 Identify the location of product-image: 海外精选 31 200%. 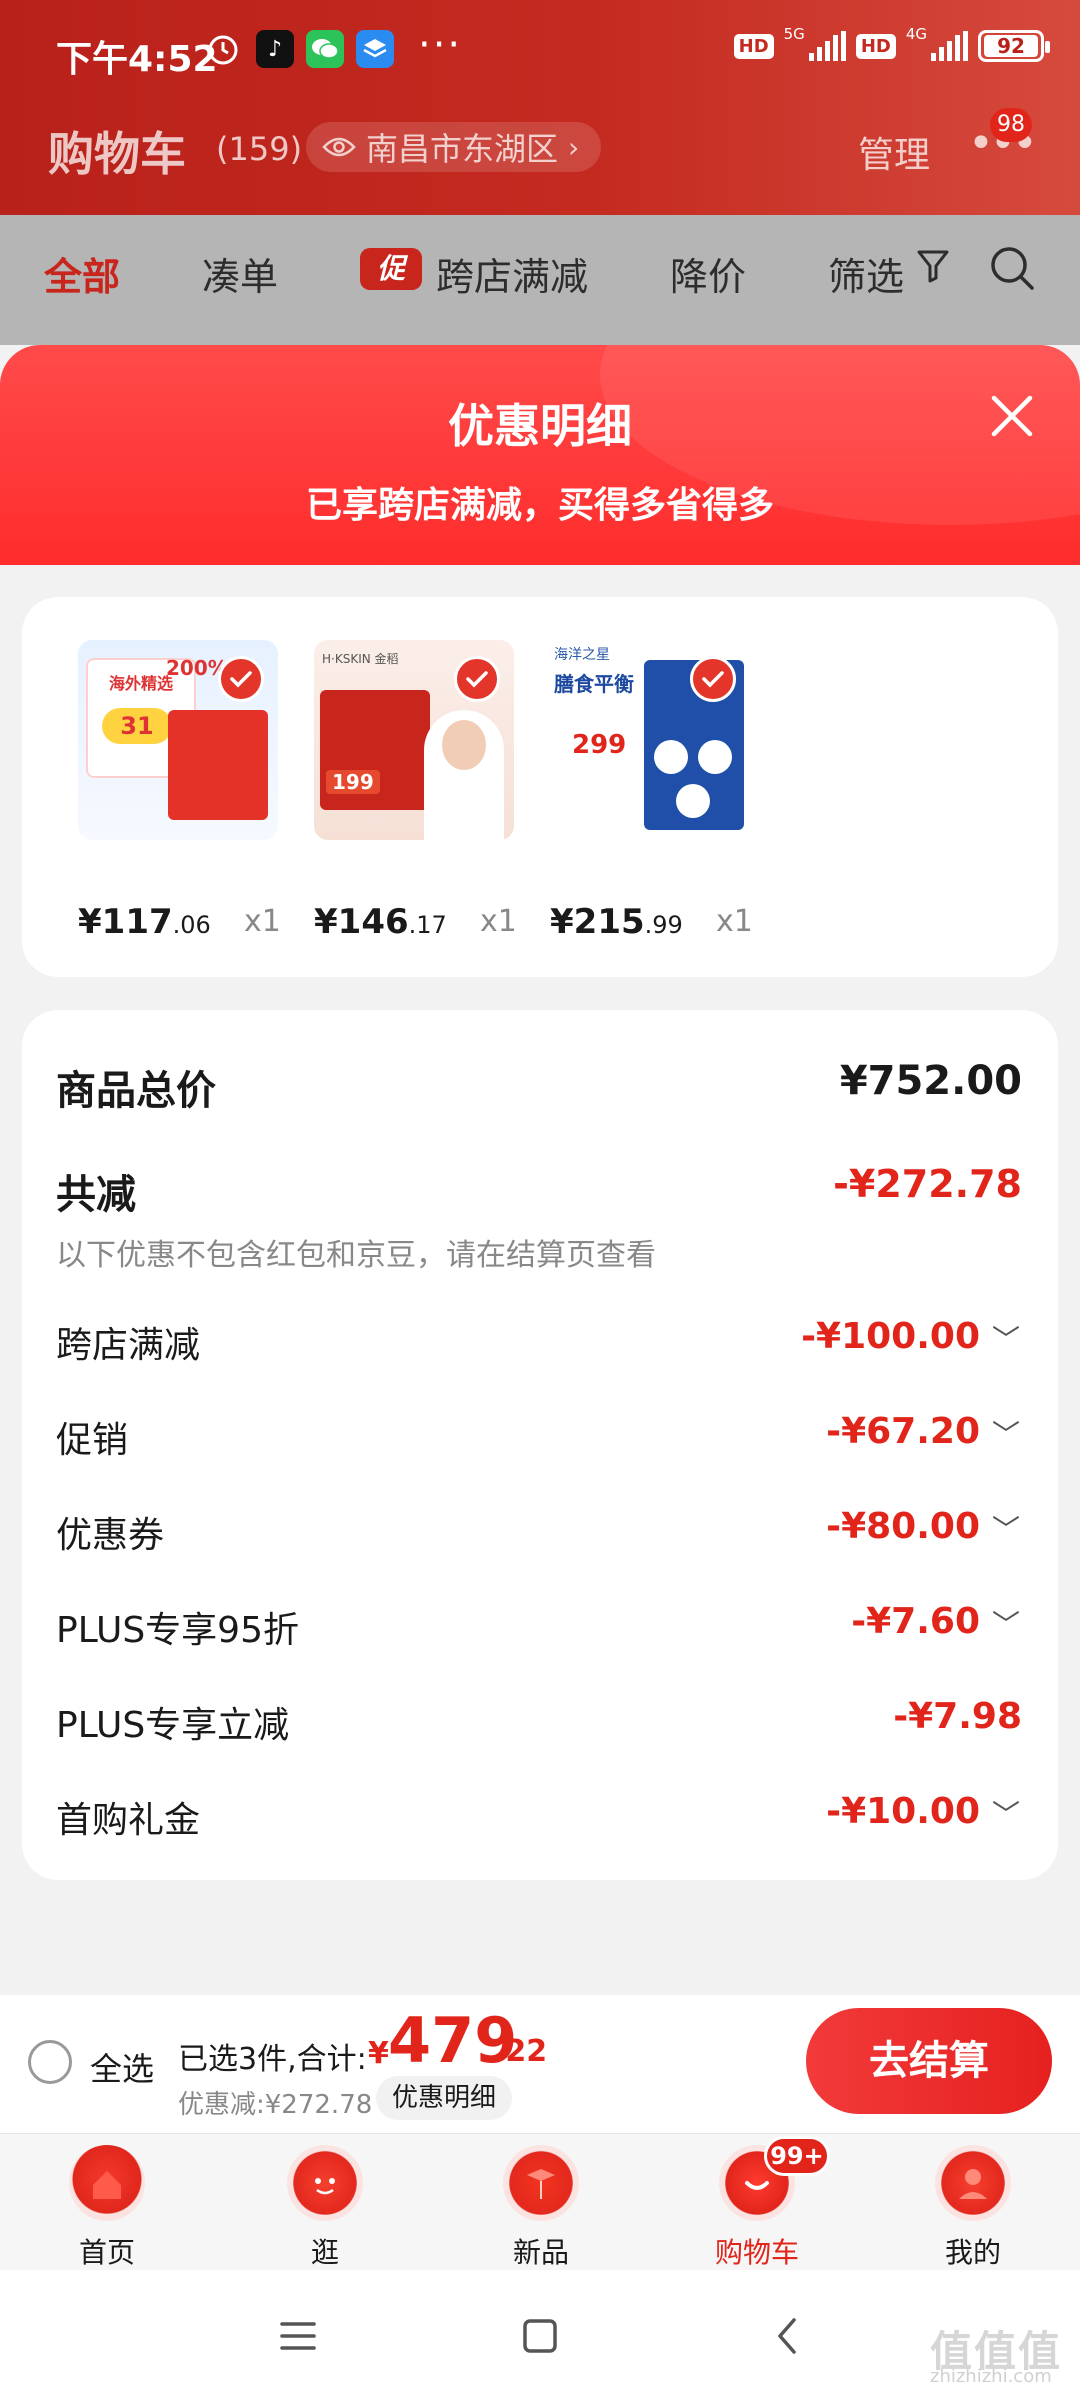
(178, 740).